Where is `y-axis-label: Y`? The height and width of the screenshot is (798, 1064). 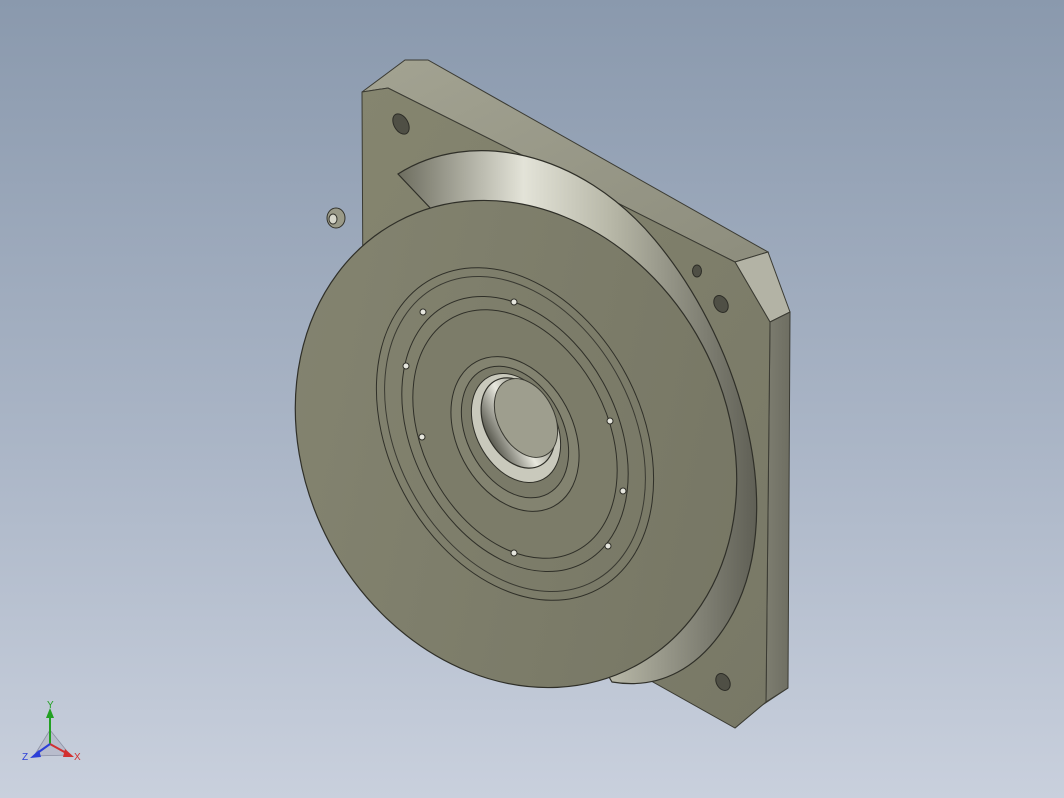
y-axis-label: Y is located at coordinates (50, 705).